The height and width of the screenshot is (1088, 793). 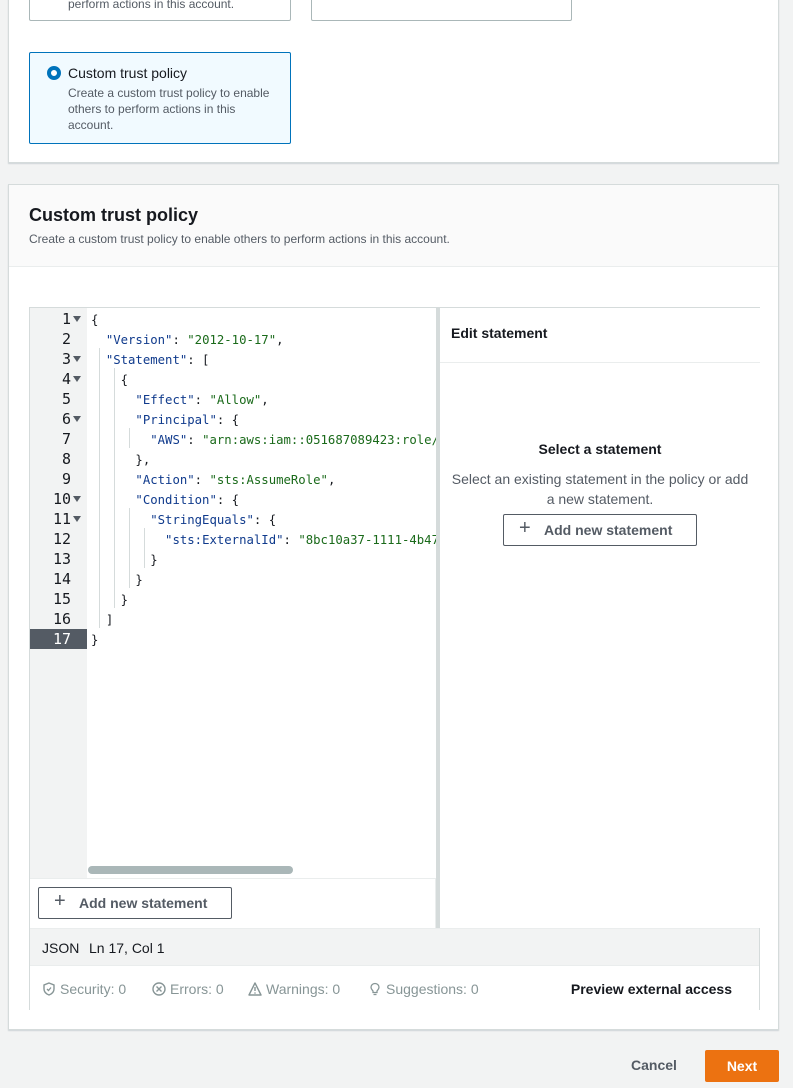 I want to click on line-number: 15, so click(x=61, y=599).